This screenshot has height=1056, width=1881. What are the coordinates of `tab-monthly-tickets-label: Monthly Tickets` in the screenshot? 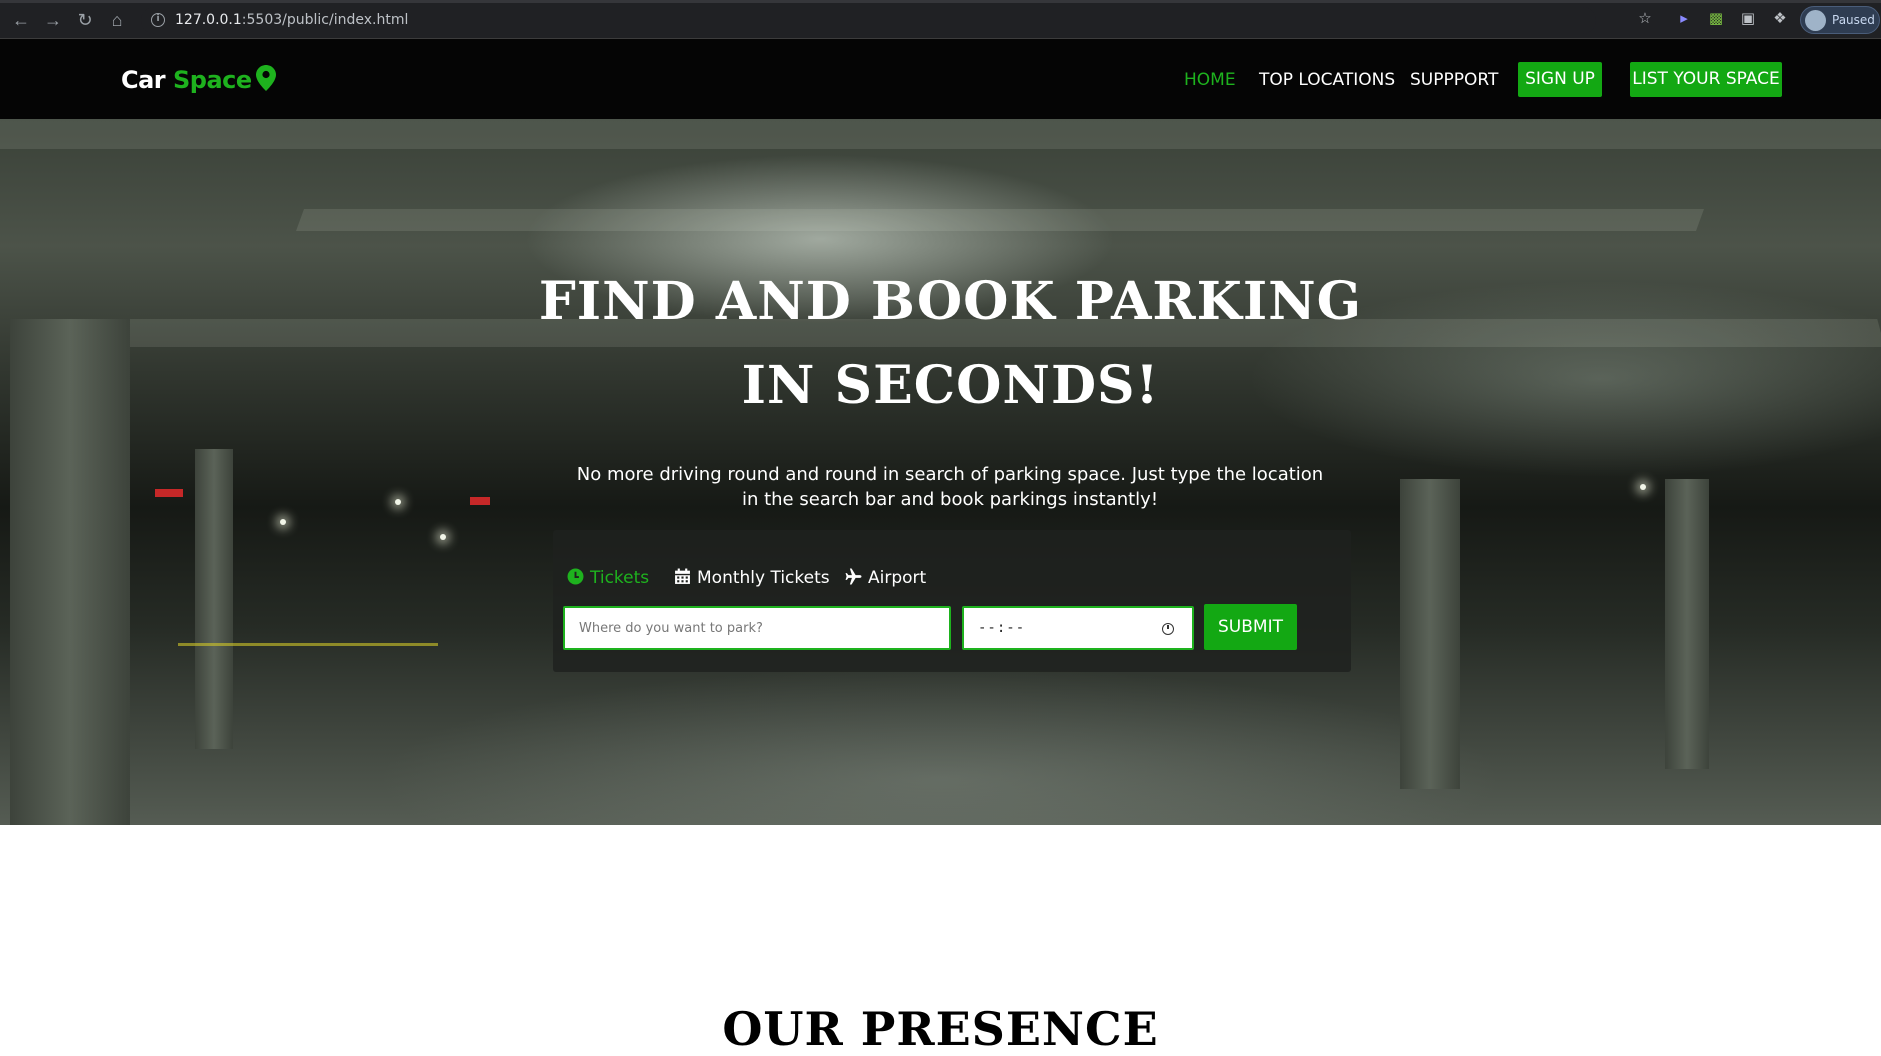 It's located at (763, 578).